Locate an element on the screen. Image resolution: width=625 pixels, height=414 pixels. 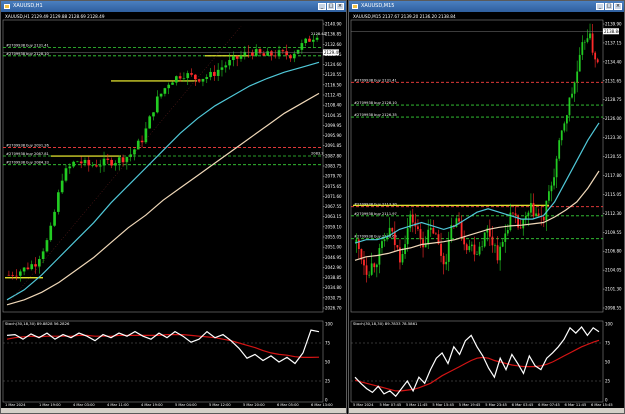
price-axis-label: 2112.30 is located at coordinates (613, 213).